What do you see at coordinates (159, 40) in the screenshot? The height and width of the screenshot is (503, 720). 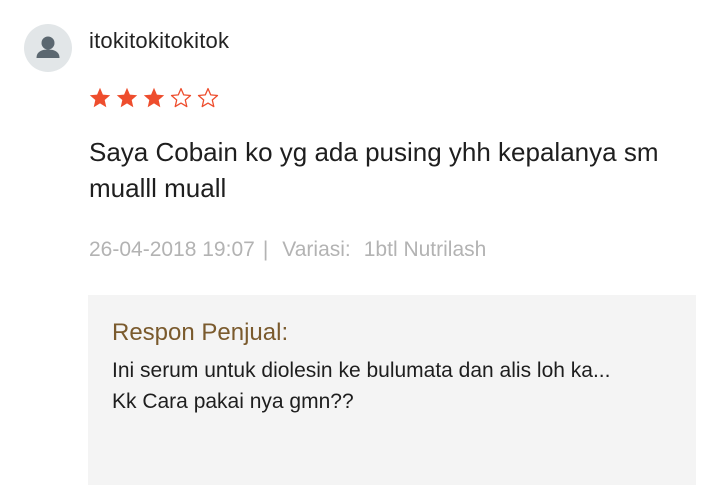 I see `reviewer-username: itokitokitokitok` at bounding box center [159, 40].